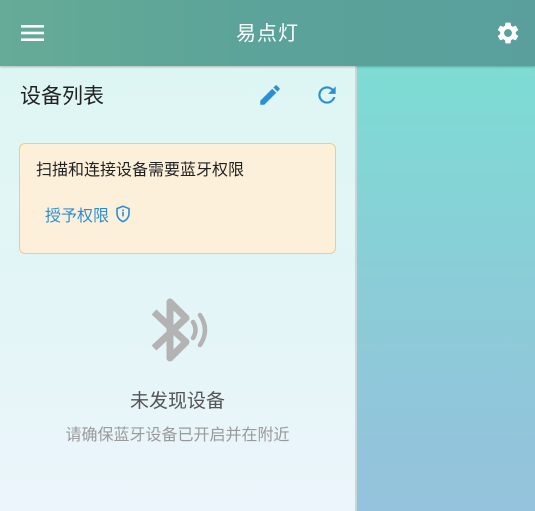 This screenshot has width=535, height=511. I want to click on bluetooth-searching-icon, so click(179, 330).